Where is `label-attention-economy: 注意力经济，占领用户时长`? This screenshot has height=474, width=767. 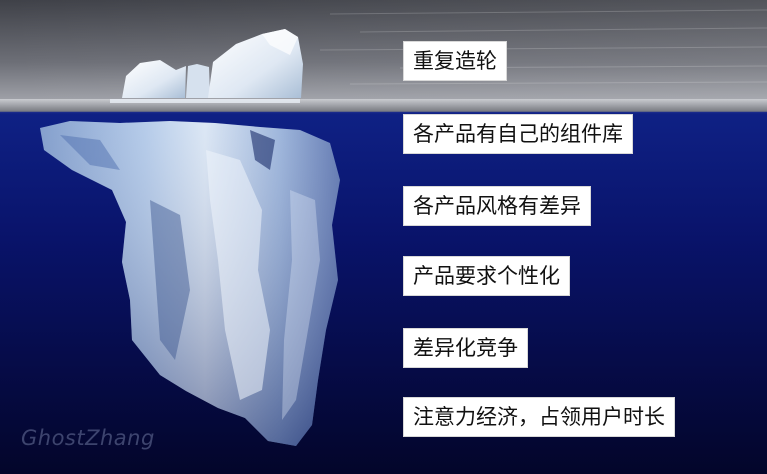 label-attention-economy: 注意力经济，占领用户时长 is located at coordinates (539, 417).